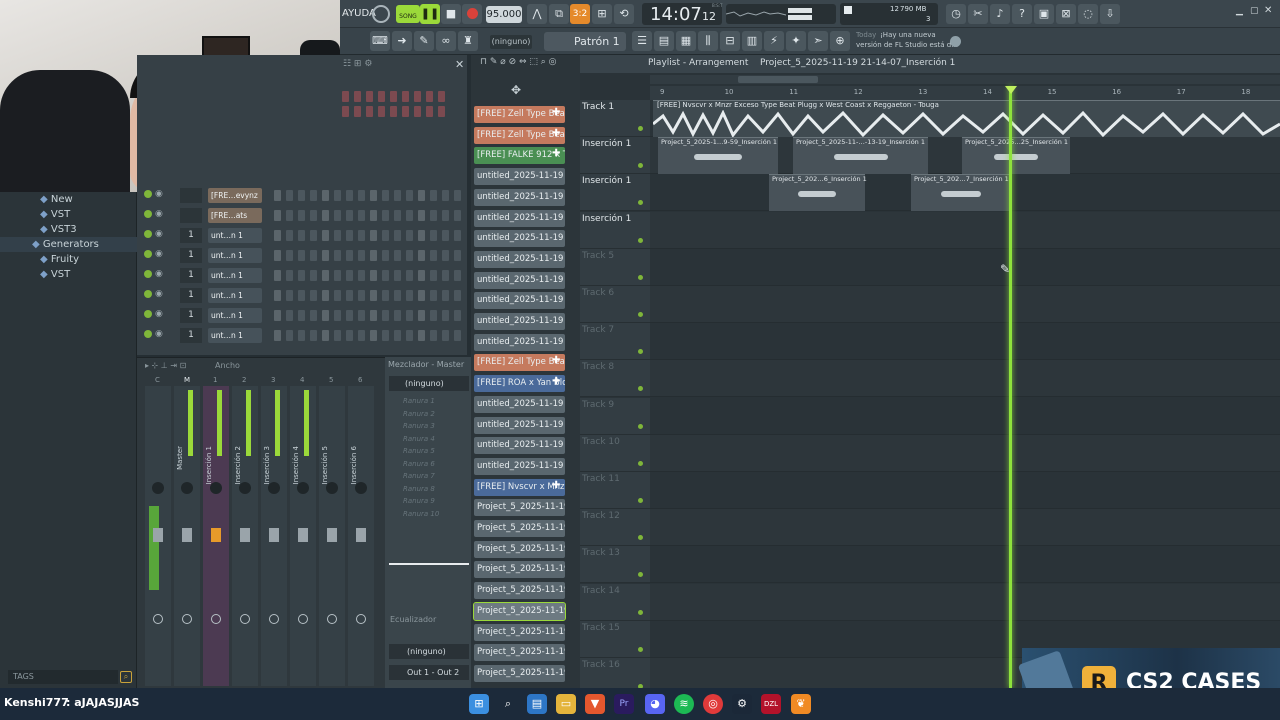  I want to click on channel-number: 1, so click(191, 315).